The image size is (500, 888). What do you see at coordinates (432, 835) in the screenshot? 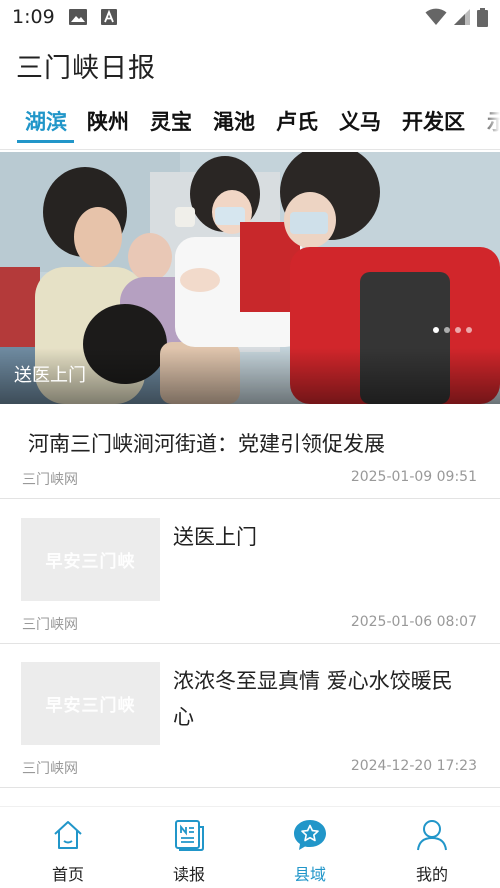
I see `user-icon` at bounding box center [432, 835].